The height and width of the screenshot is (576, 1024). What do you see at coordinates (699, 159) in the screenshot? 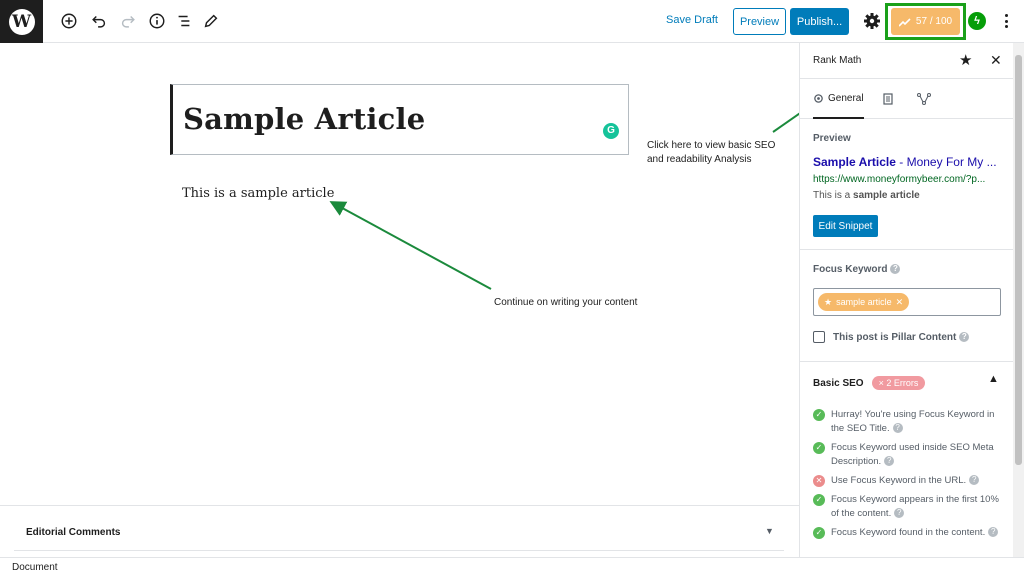
I see `seo-hint-line: and readability Analysis` at bounding box center [699, 159].